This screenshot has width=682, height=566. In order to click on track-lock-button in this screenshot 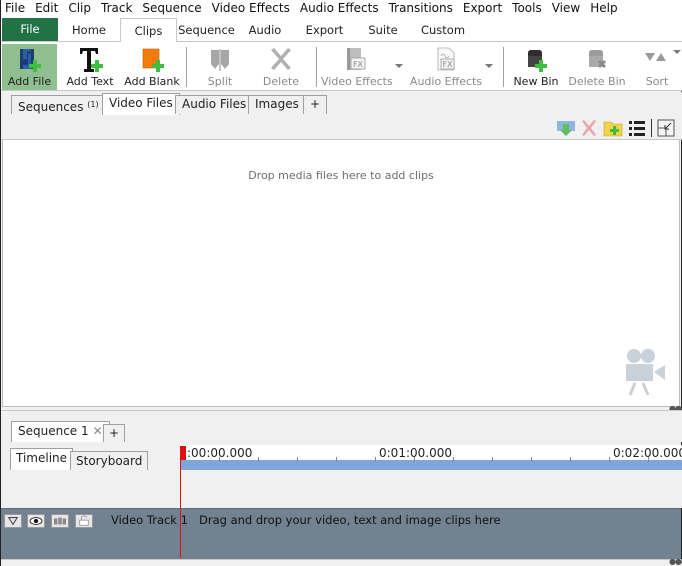, I will do `click(84, 521)`.